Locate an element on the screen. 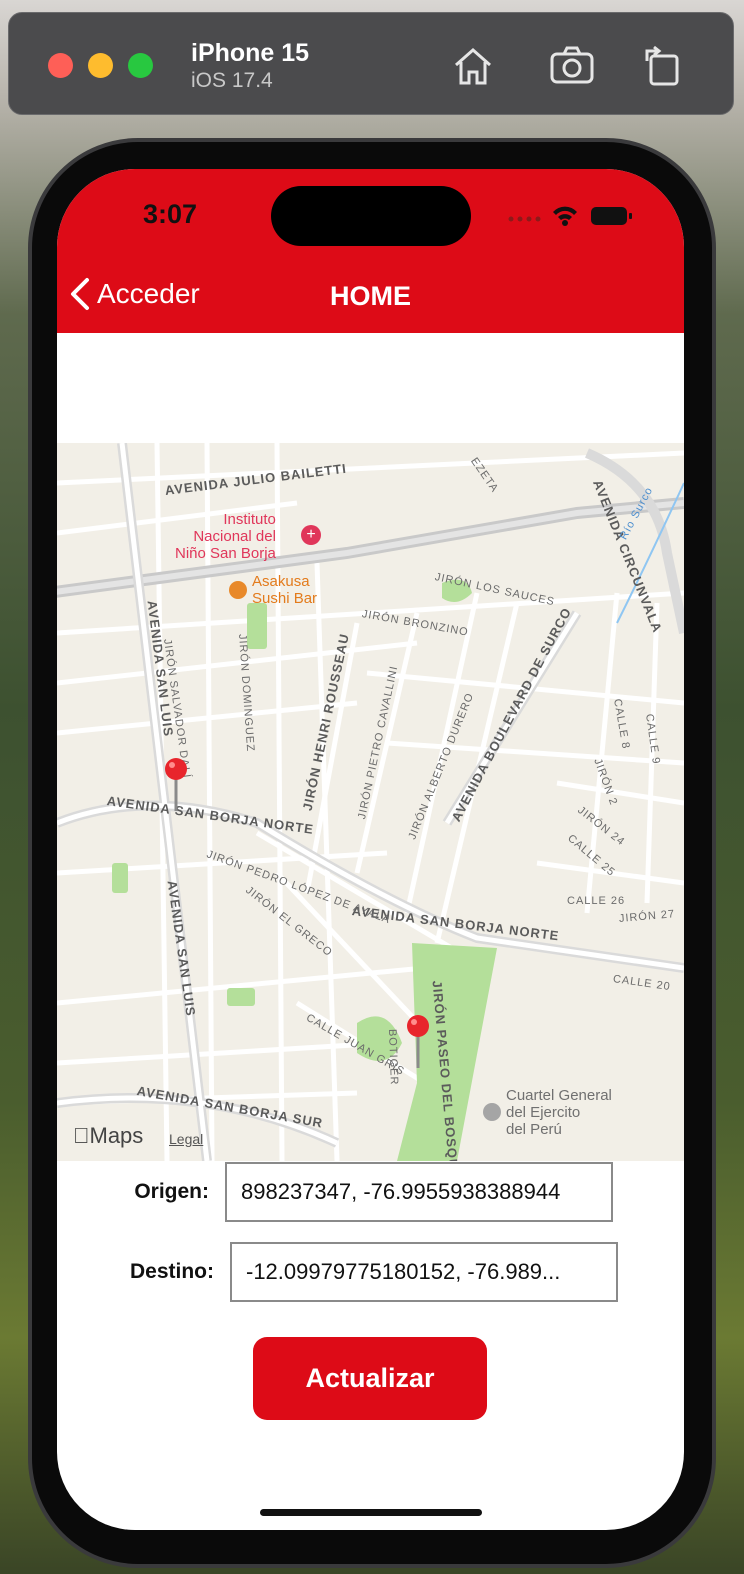 This screenshot has height=1574, width=744. destination-label: Destino: is located at coordinates (172, 1271).